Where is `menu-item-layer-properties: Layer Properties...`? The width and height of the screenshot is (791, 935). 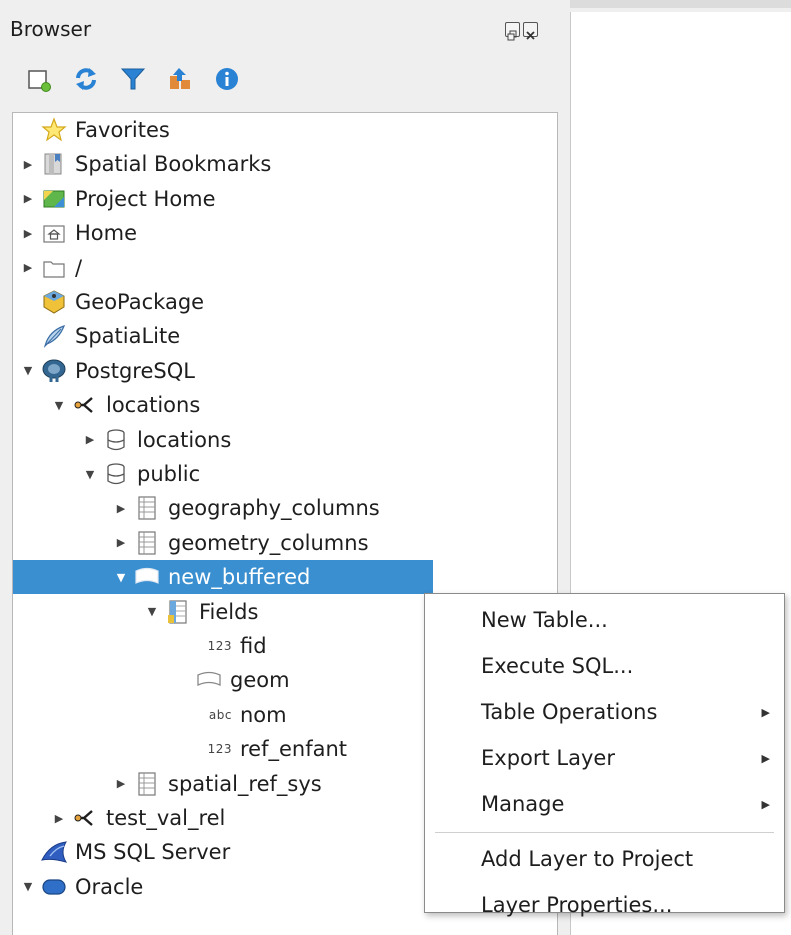 menu-item-layer-properties: Layer Properties... is located at coordinates (604, 905).